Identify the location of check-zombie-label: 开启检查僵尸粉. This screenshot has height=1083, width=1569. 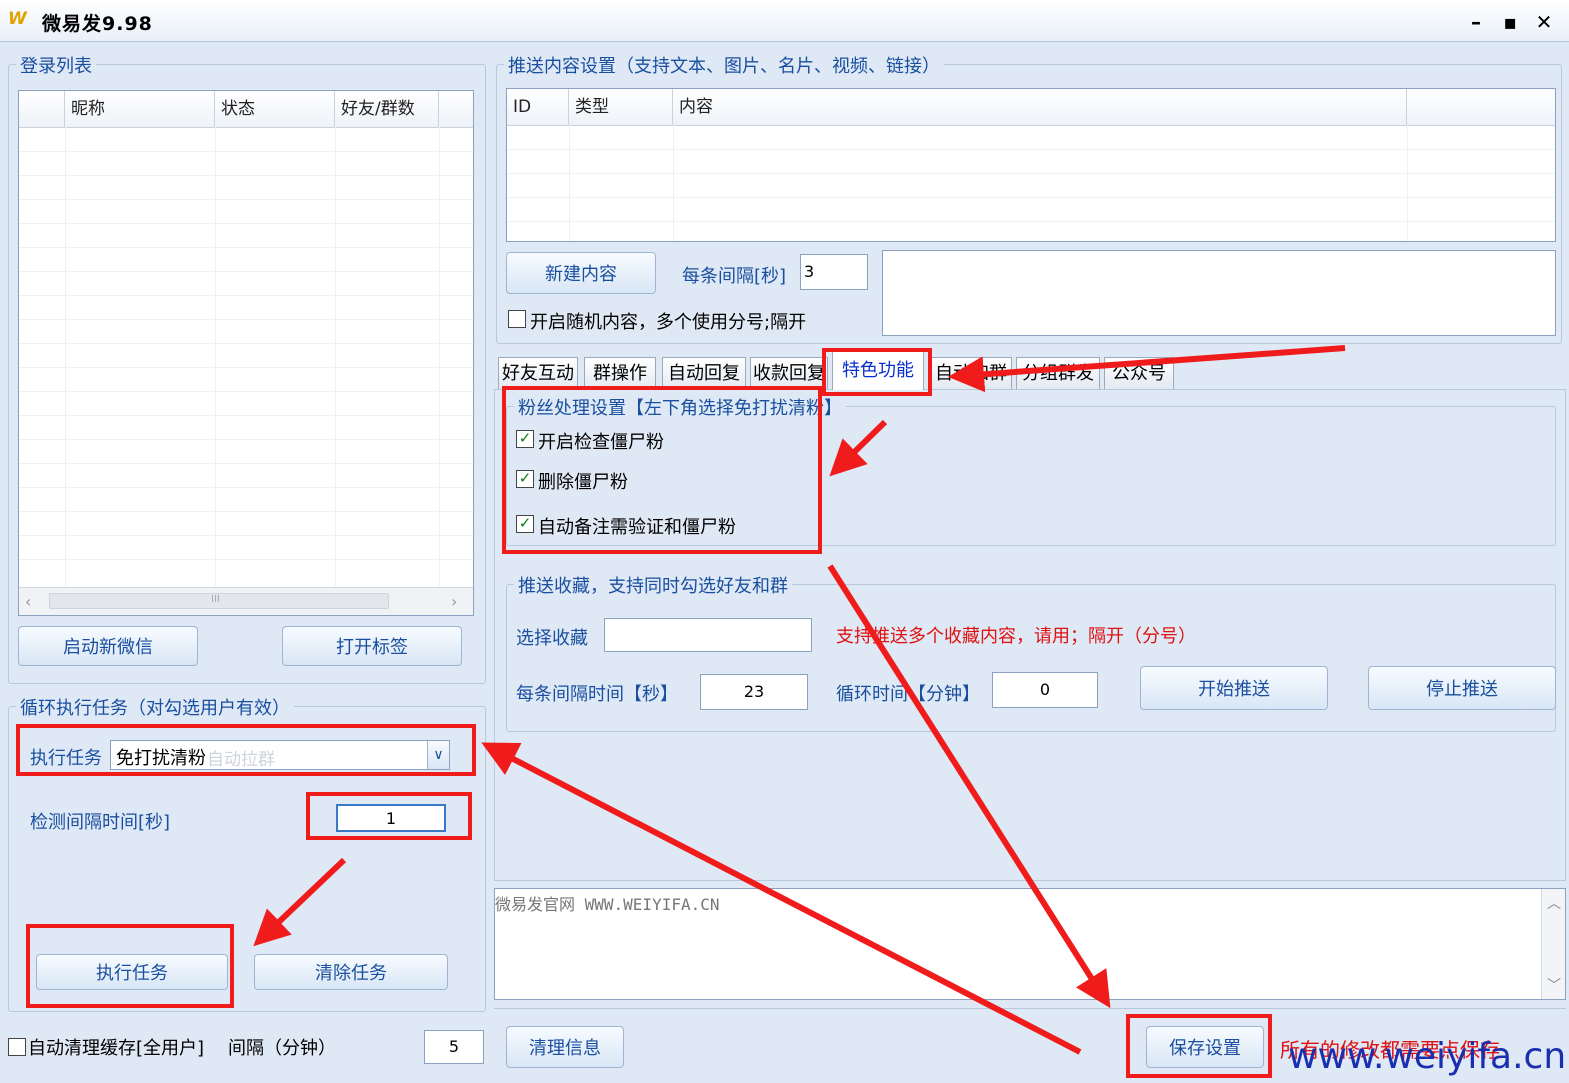
(601, 442).